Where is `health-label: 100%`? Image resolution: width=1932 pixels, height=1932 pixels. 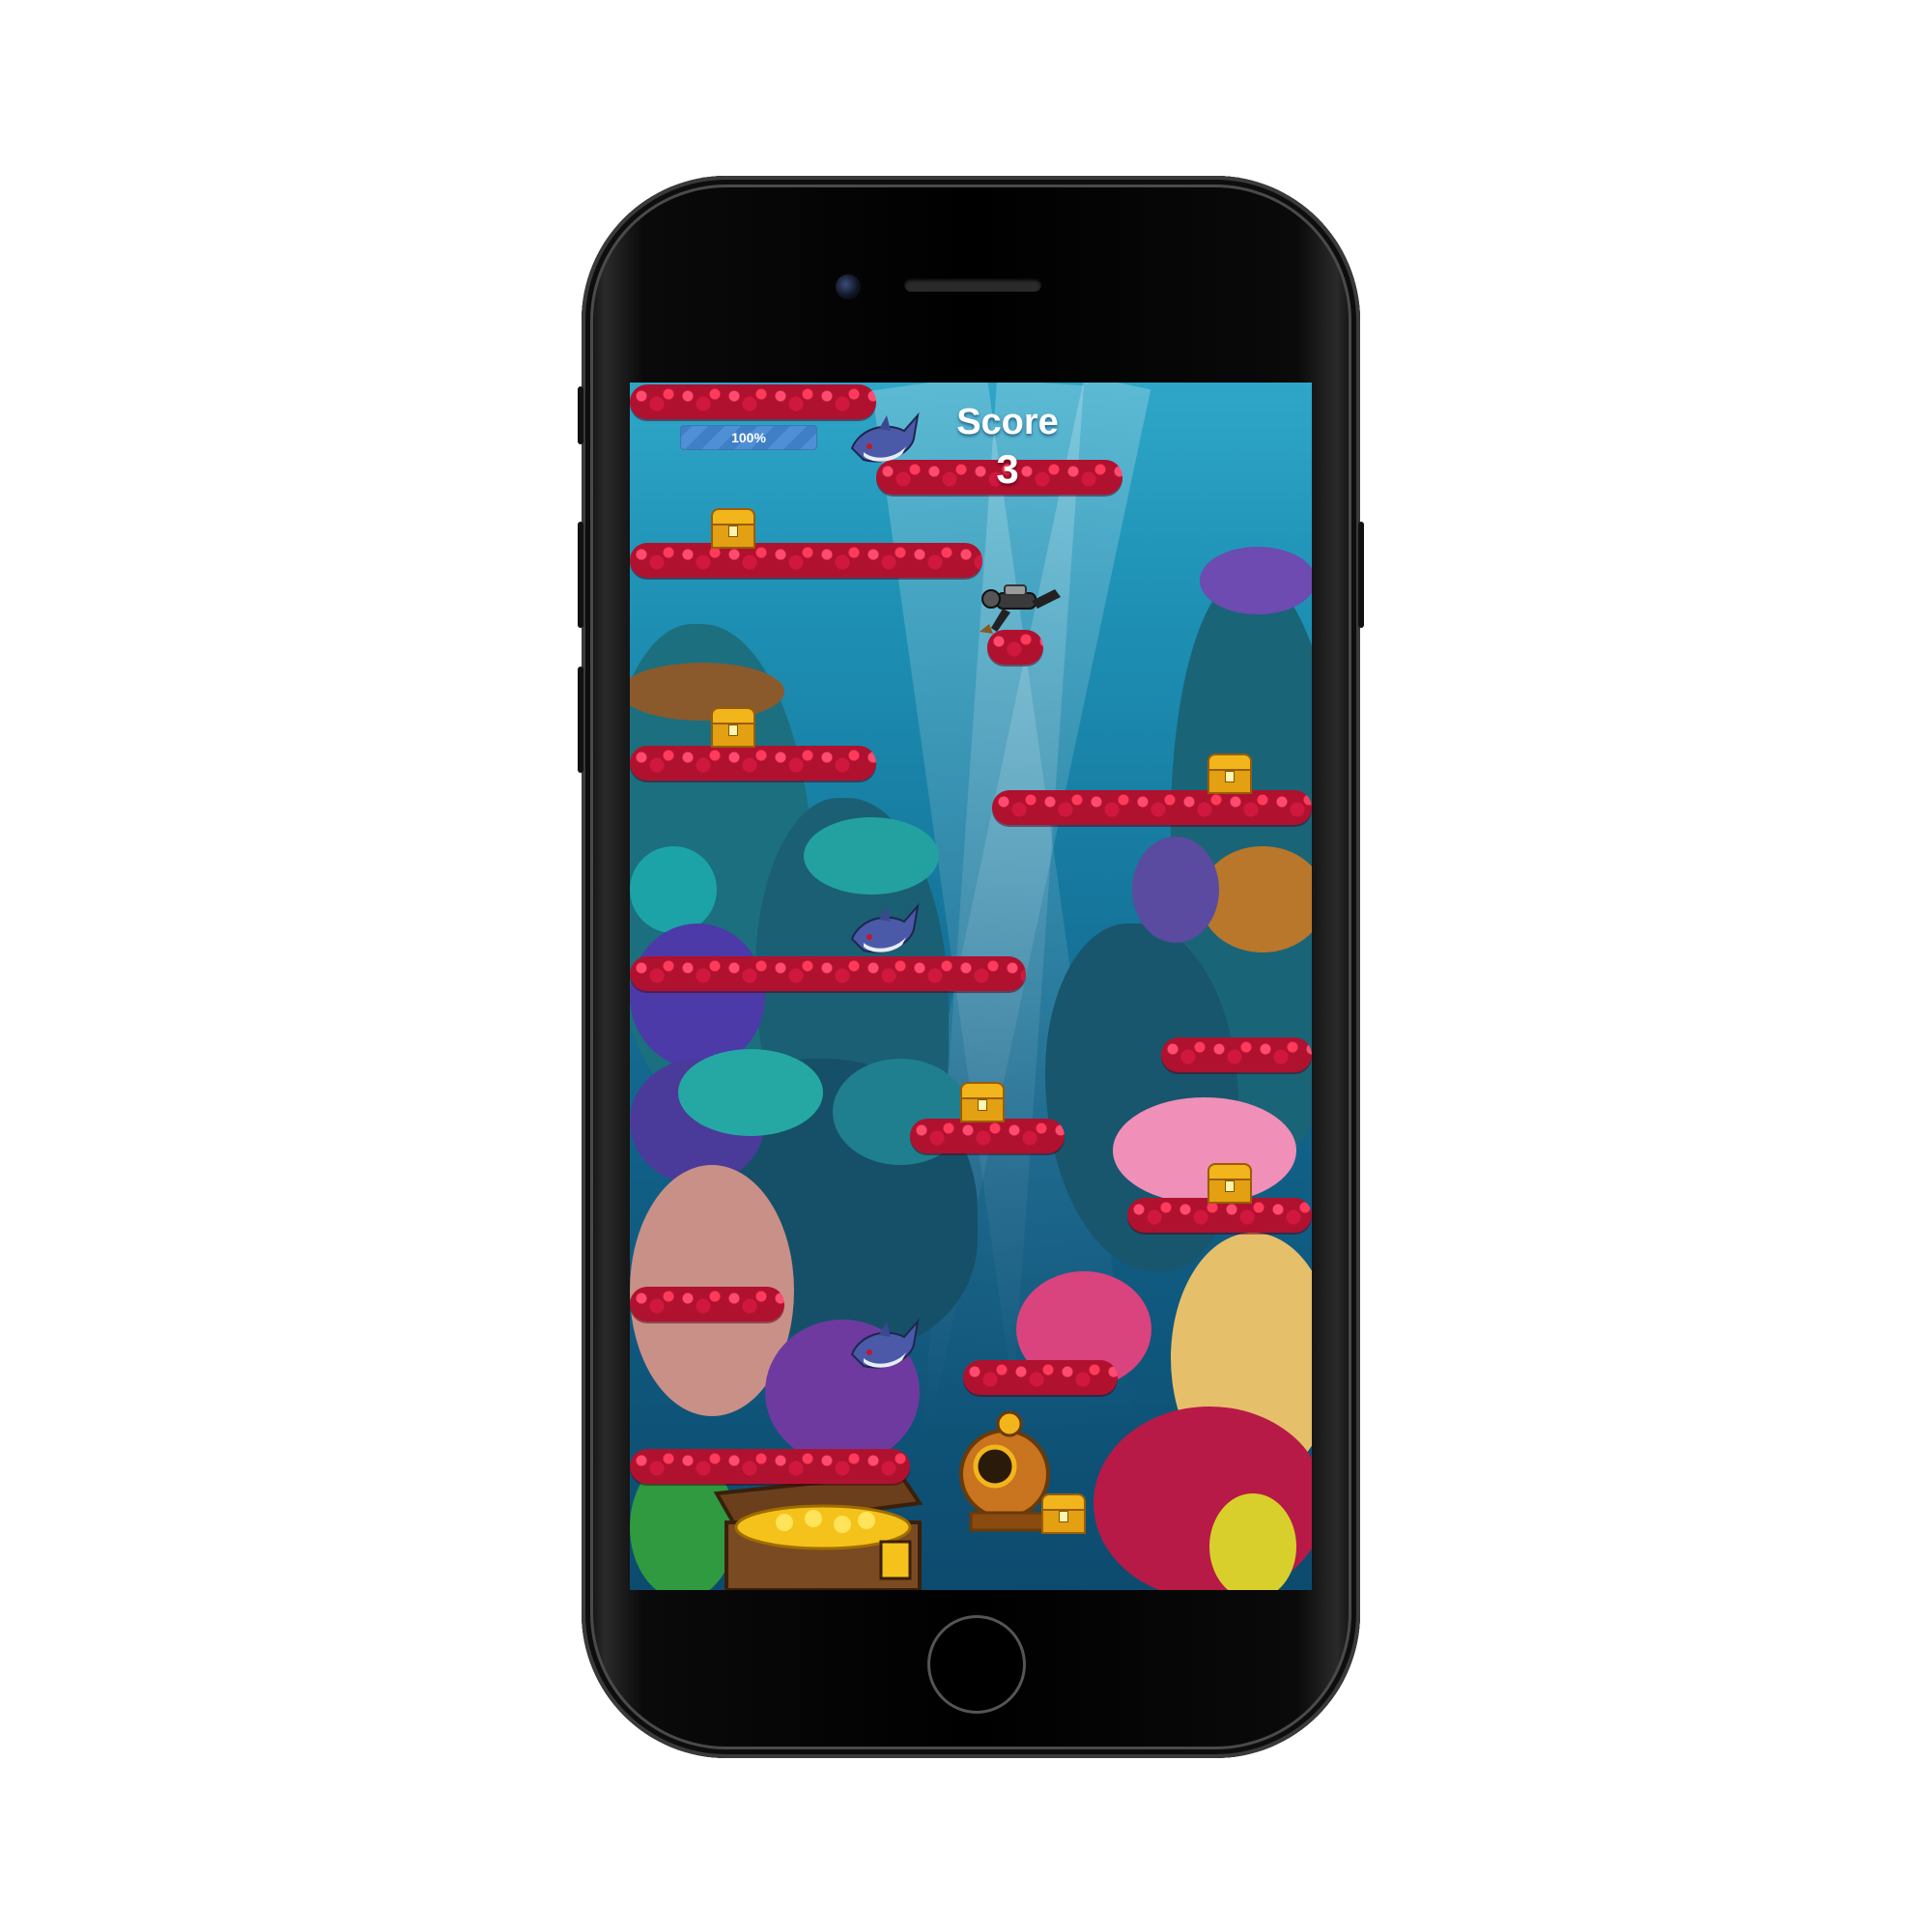
health-label: 100% is located at coordinates (748, 437).